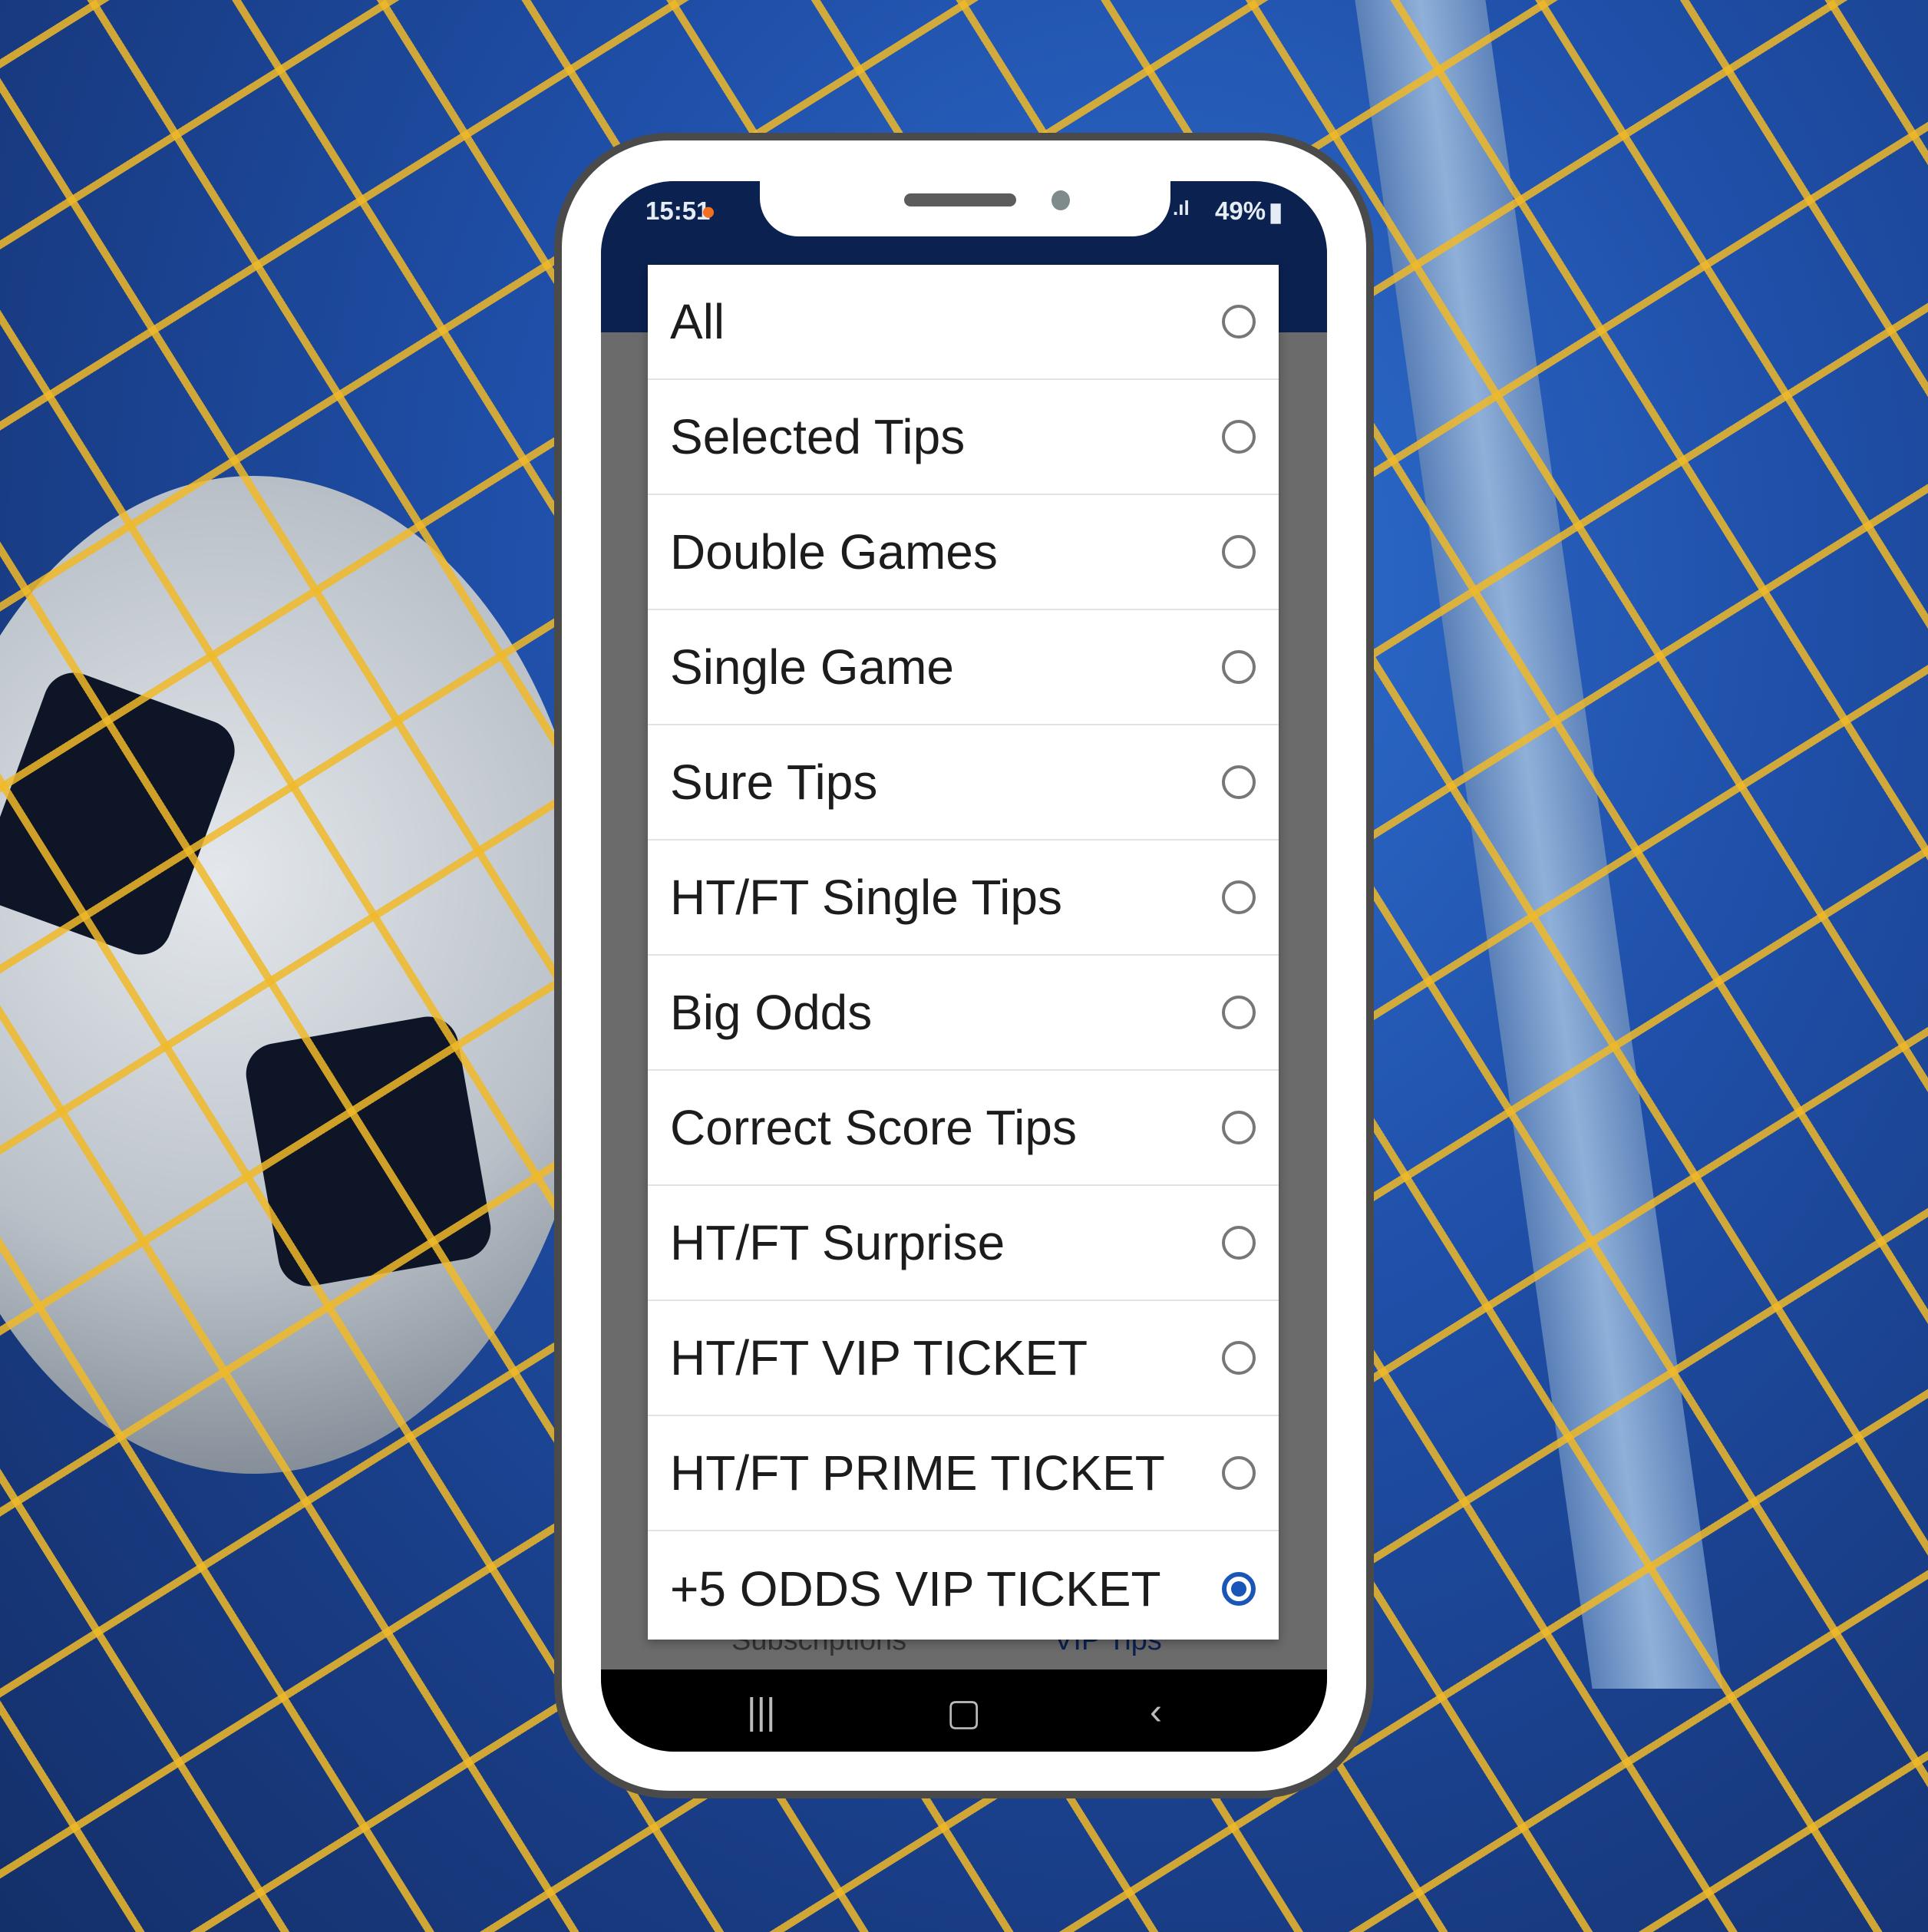 Image resolution: width=1928 pixels, height=1932 pixels. Describe the element at coordinates (837, 1242) in the screenshot. I see `filter-option-label: HT/FT Surprise` at that location.